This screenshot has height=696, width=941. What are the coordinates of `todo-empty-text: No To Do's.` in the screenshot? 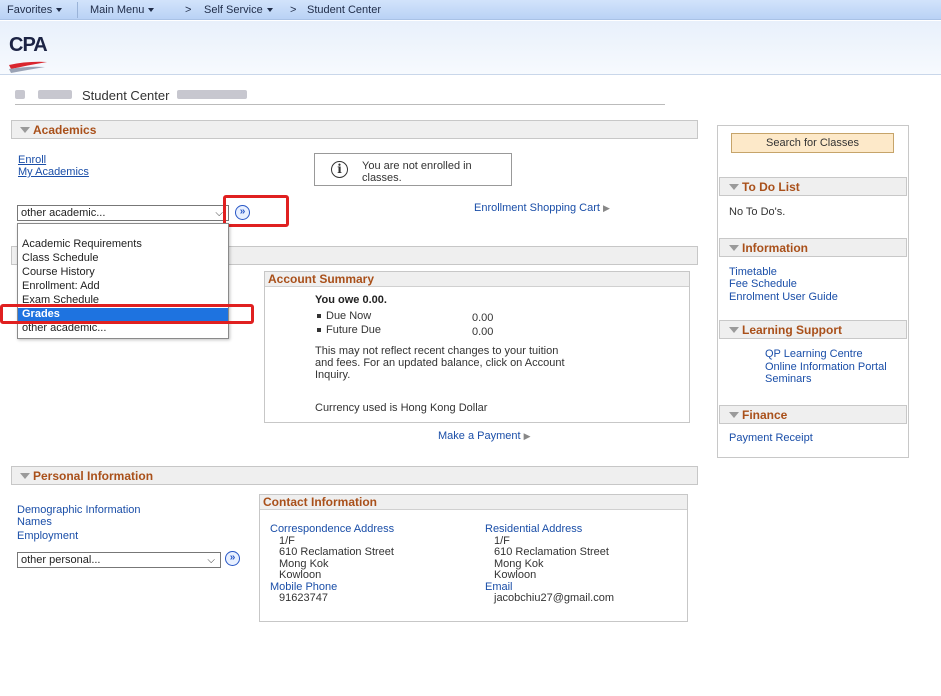 It's located at (757, 212).